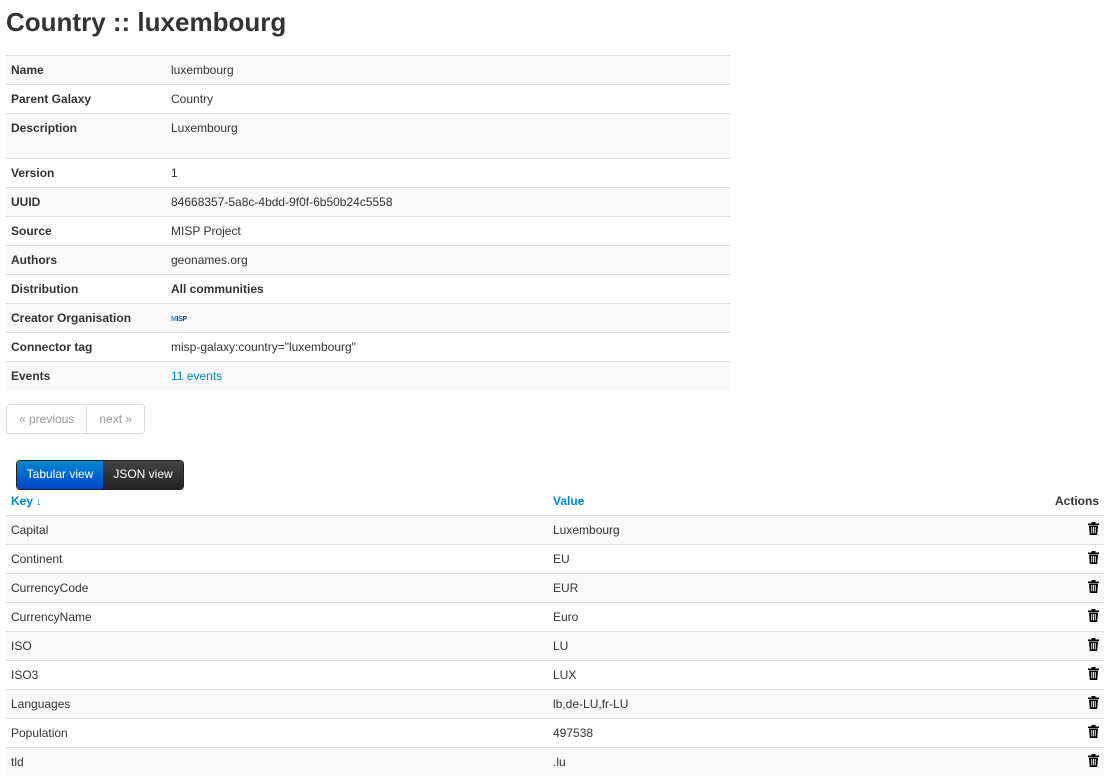 The width and height of the screenshot is (1111, 783). What do you see at coordinates (86, 375) in the screenshot?
I see `detail-key: Events` at bounding box center [86, 375].